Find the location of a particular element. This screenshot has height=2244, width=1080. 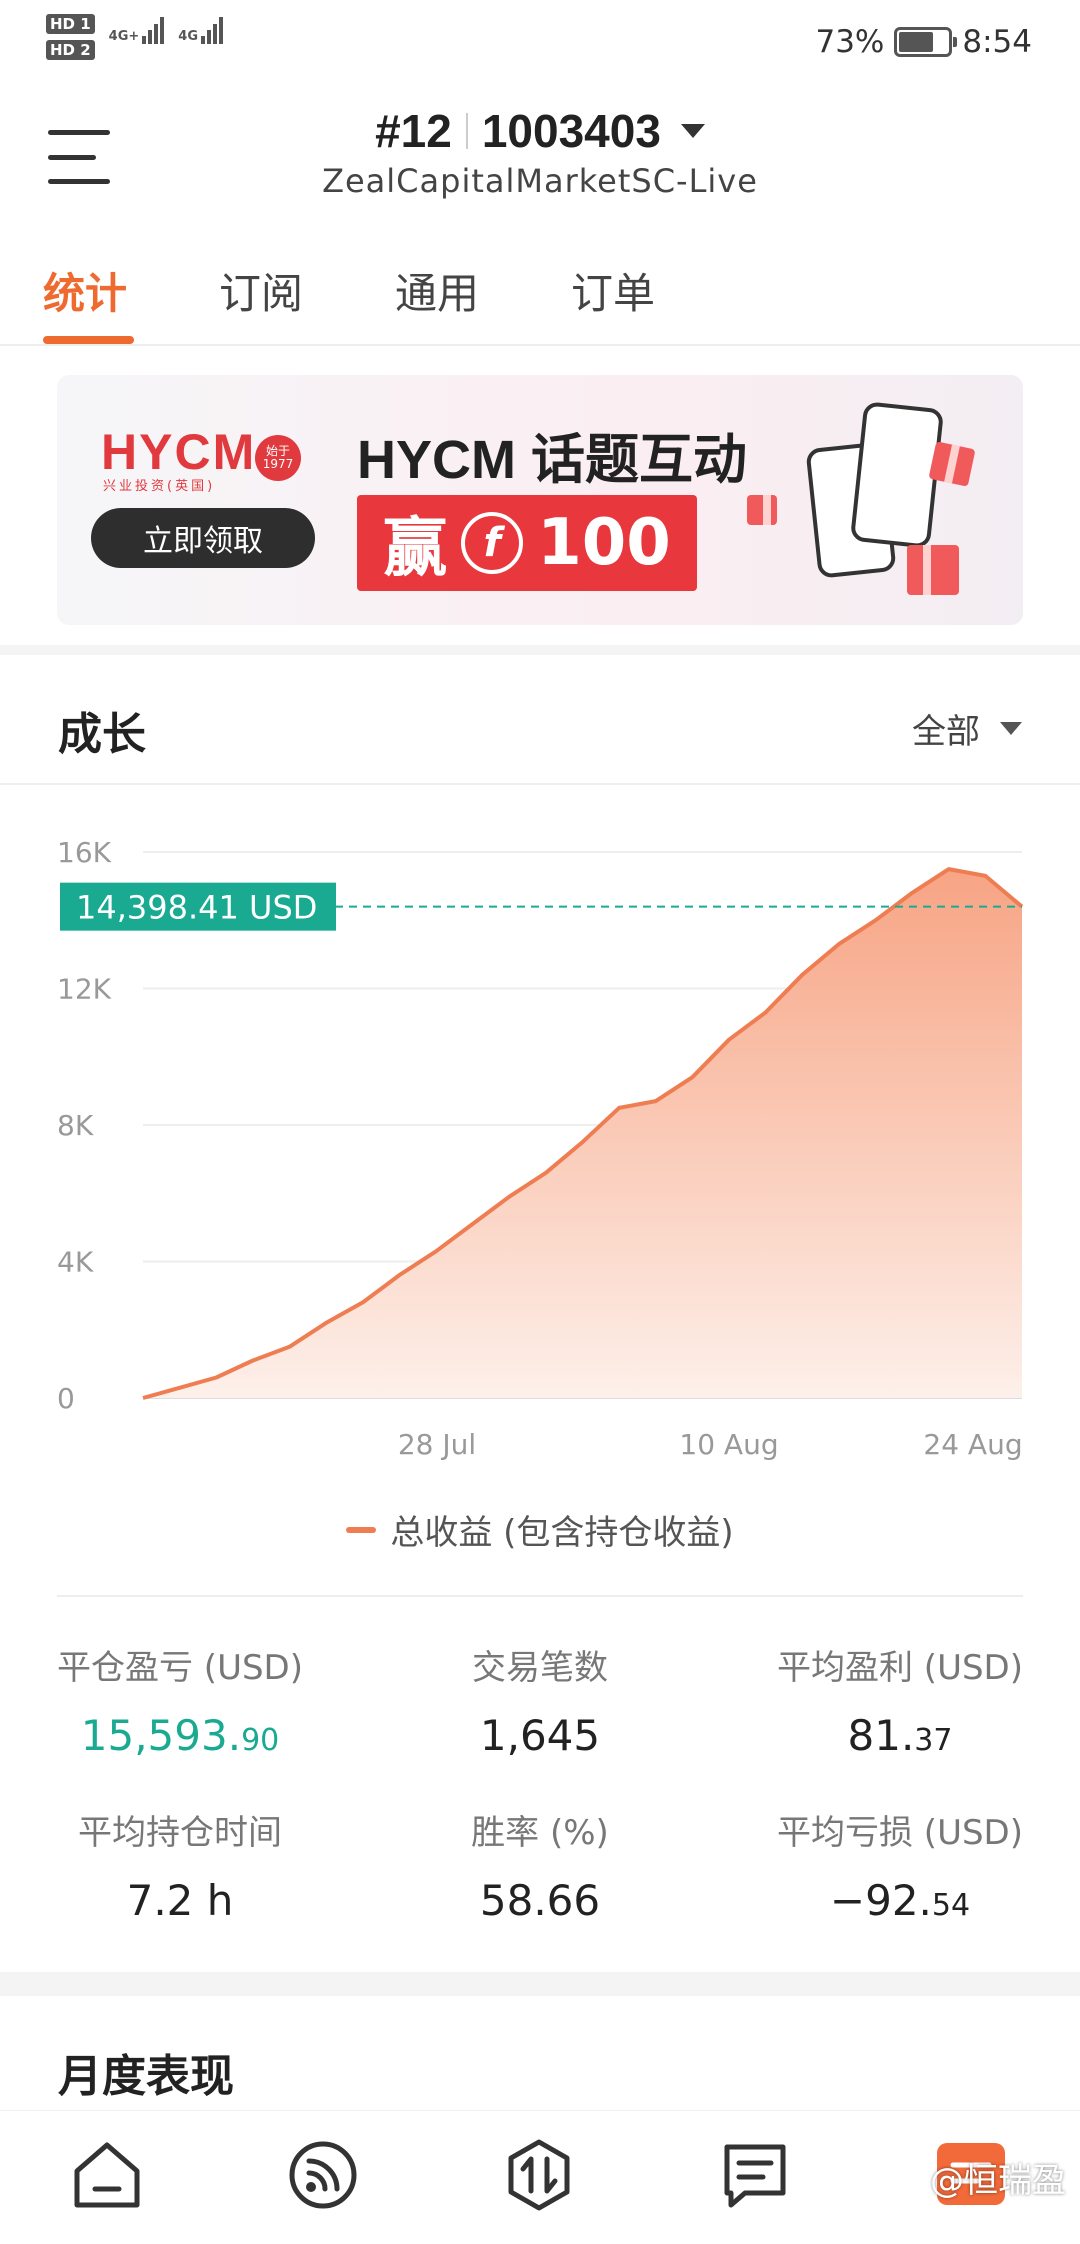

x-tick-label: 10 Aug is located at coordinates (728, 1444).